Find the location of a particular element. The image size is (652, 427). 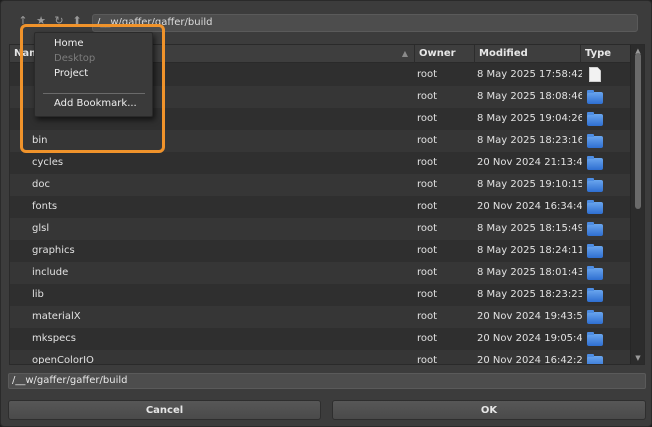

scrollbar-thumb is located at coordinates (638, 131).